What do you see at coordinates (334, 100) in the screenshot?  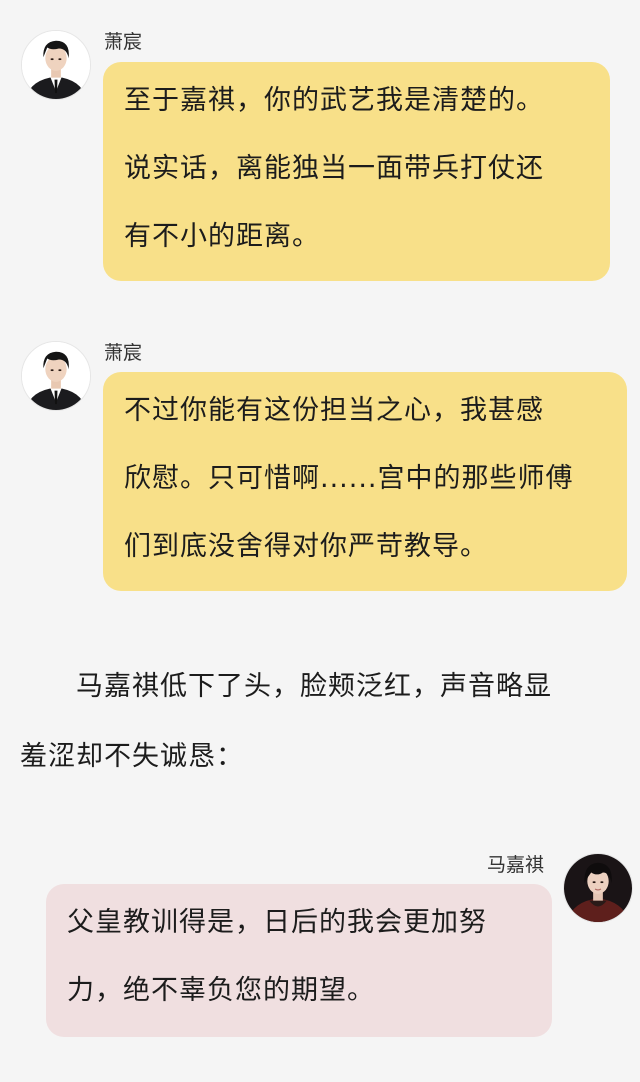 I see `message-line: 至于嘉祺，你的武艺我是清楚的。` at bounding box center [334, 100].